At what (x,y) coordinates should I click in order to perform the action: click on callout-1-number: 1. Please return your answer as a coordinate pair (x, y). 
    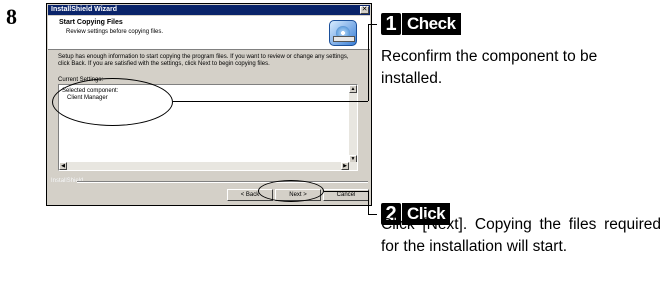
    Looking at the image, I should click on (391, 24).